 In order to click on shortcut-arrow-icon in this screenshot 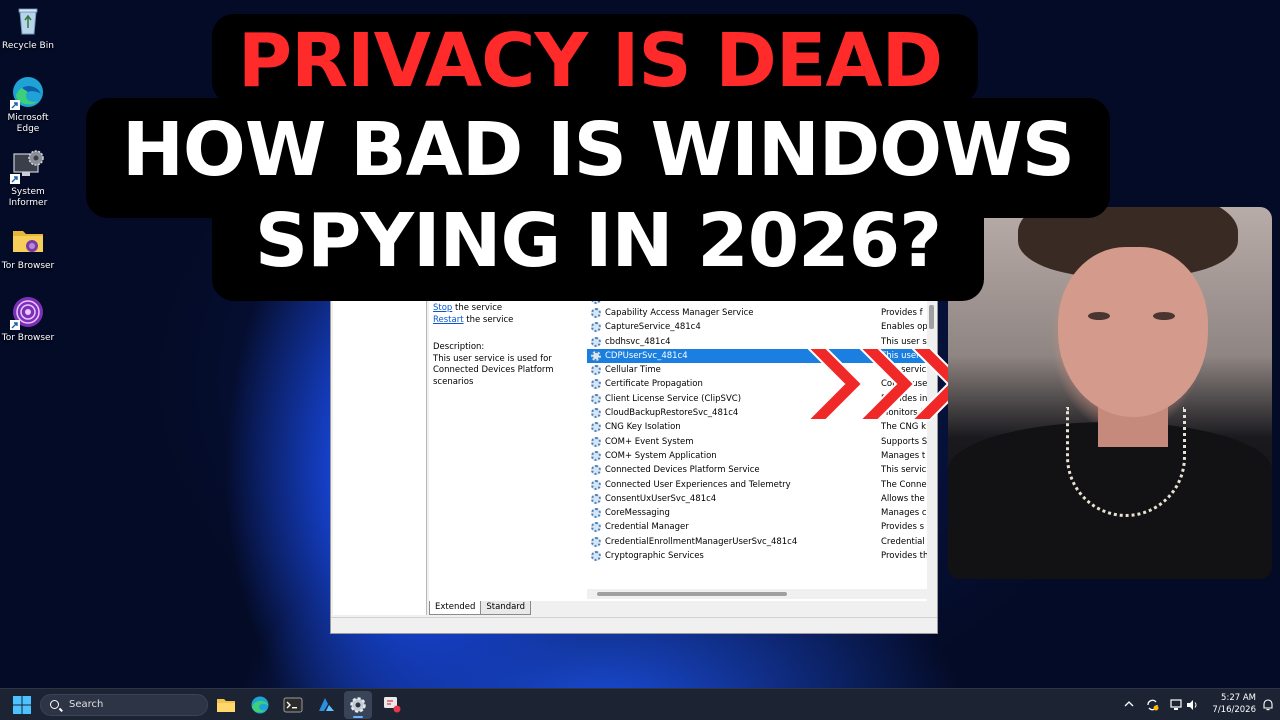, I will do `click(15, 325)`.